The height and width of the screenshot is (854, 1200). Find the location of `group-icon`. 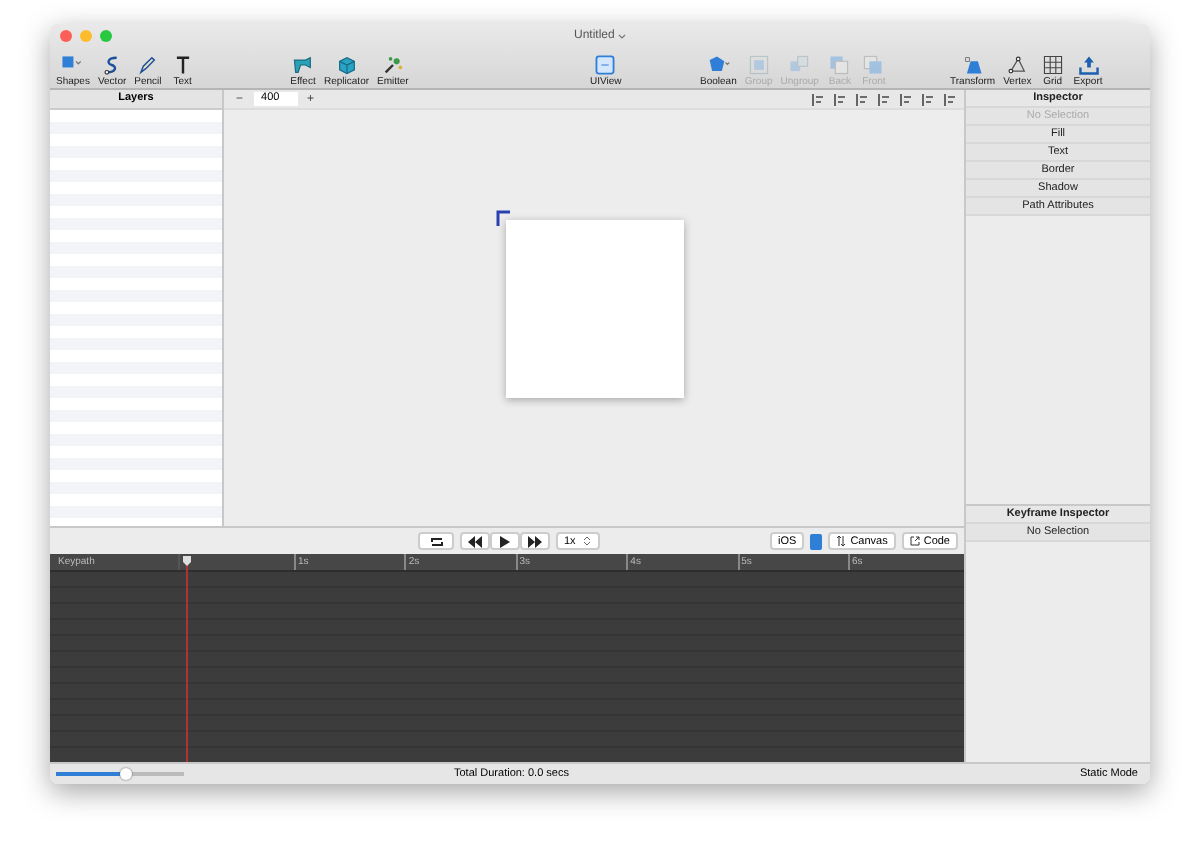

group-icon is located at coordinates (758, 65).